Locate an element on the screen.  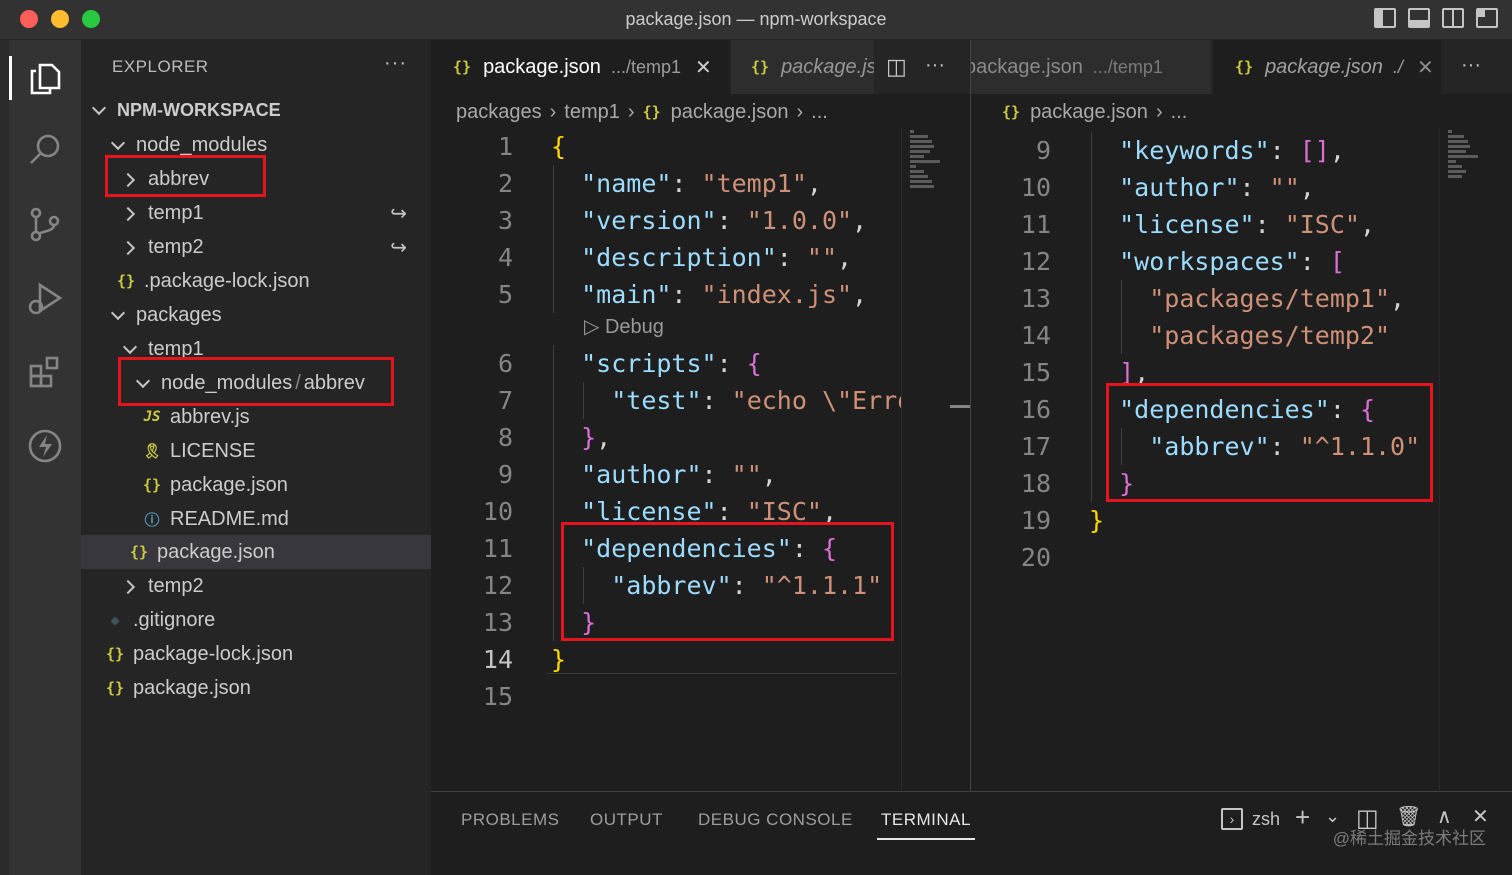
split-editor-icon: ◫ is located at coordinates (896, 67).